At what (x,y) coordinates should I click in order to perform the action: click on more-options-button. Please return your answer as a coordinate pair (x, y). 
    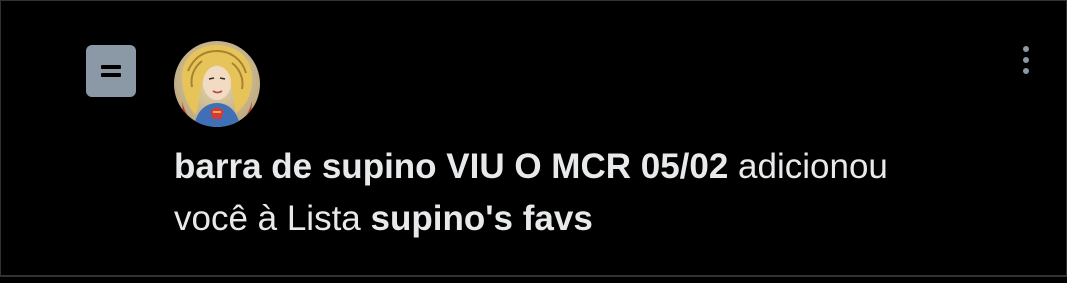
    Looking at the image, I should click on (1026, 60).